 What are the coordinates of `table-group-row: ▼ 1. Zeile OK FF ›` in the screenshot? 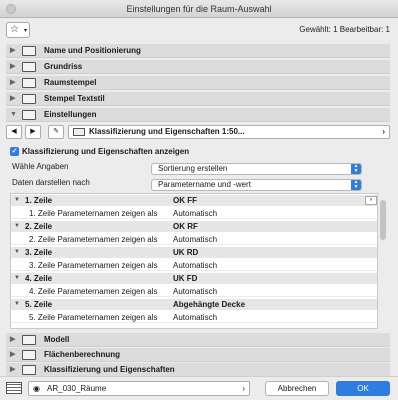 It's located at (194, 201).